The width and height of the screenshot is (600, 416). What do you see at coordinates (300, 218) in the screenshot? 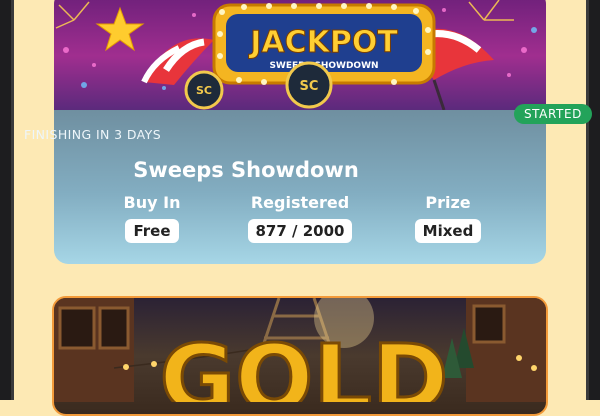
I see `stat-registered: Registered 877 / 2000` at bounding box center [300, 218].